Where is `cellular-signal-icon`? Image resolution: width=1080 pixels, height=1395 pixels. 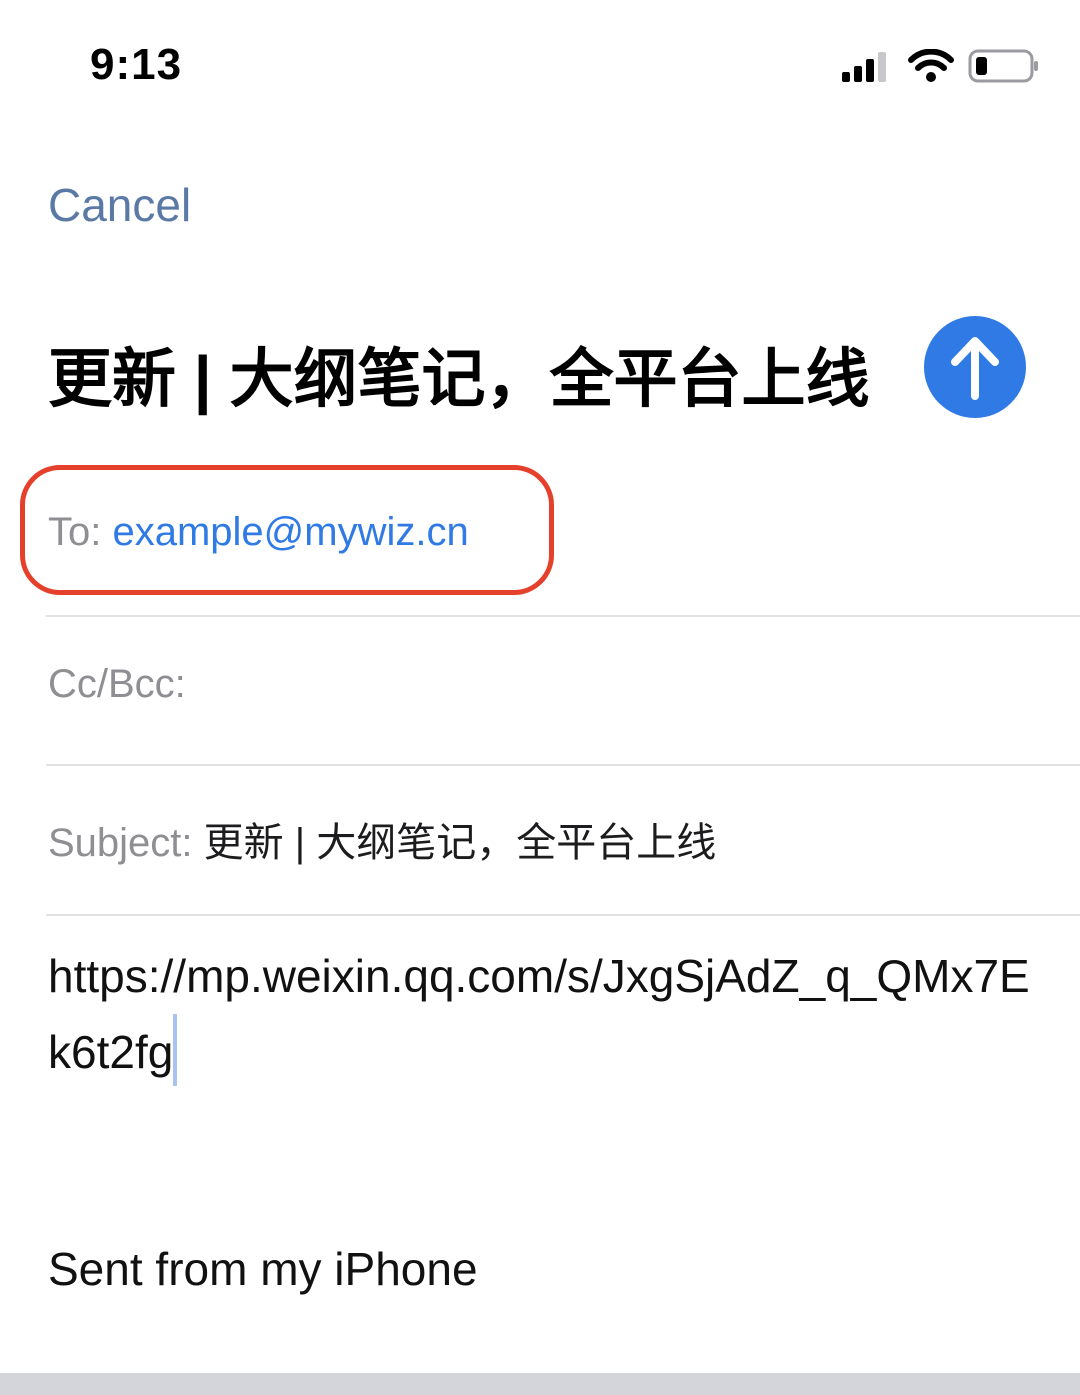
cellular-signal-icon is located at coordinates (864, 67).